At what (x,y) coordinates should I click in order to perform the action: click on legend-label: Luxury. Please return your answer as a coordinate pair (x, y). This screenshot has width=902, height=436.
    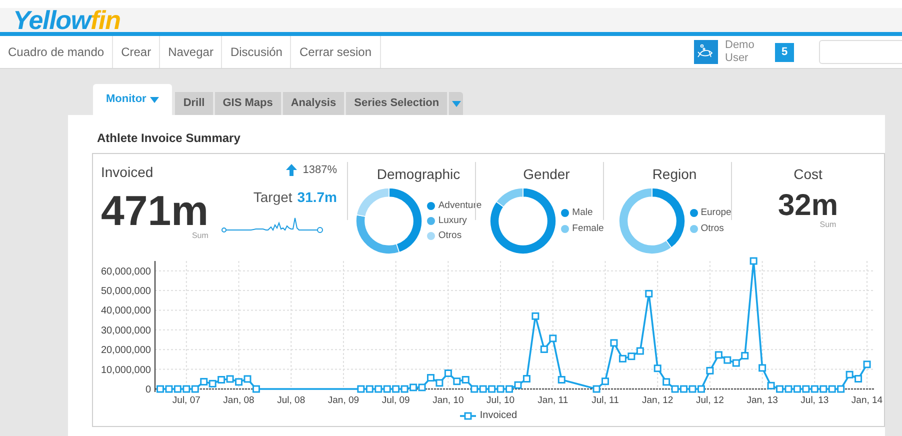
    Looking at the image, I should click on (452, 221).